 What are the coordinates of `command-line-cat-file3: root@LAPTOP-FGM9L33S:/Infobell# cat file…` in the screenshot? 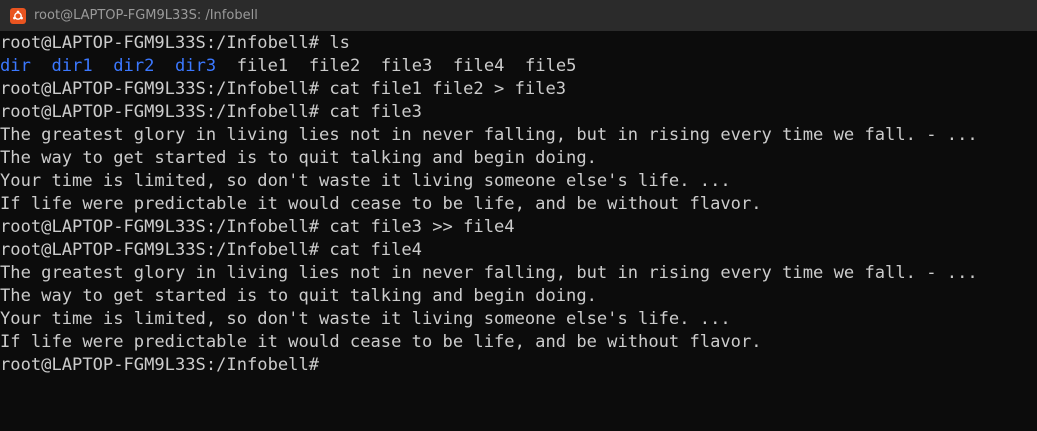 It's located at (518, 112).